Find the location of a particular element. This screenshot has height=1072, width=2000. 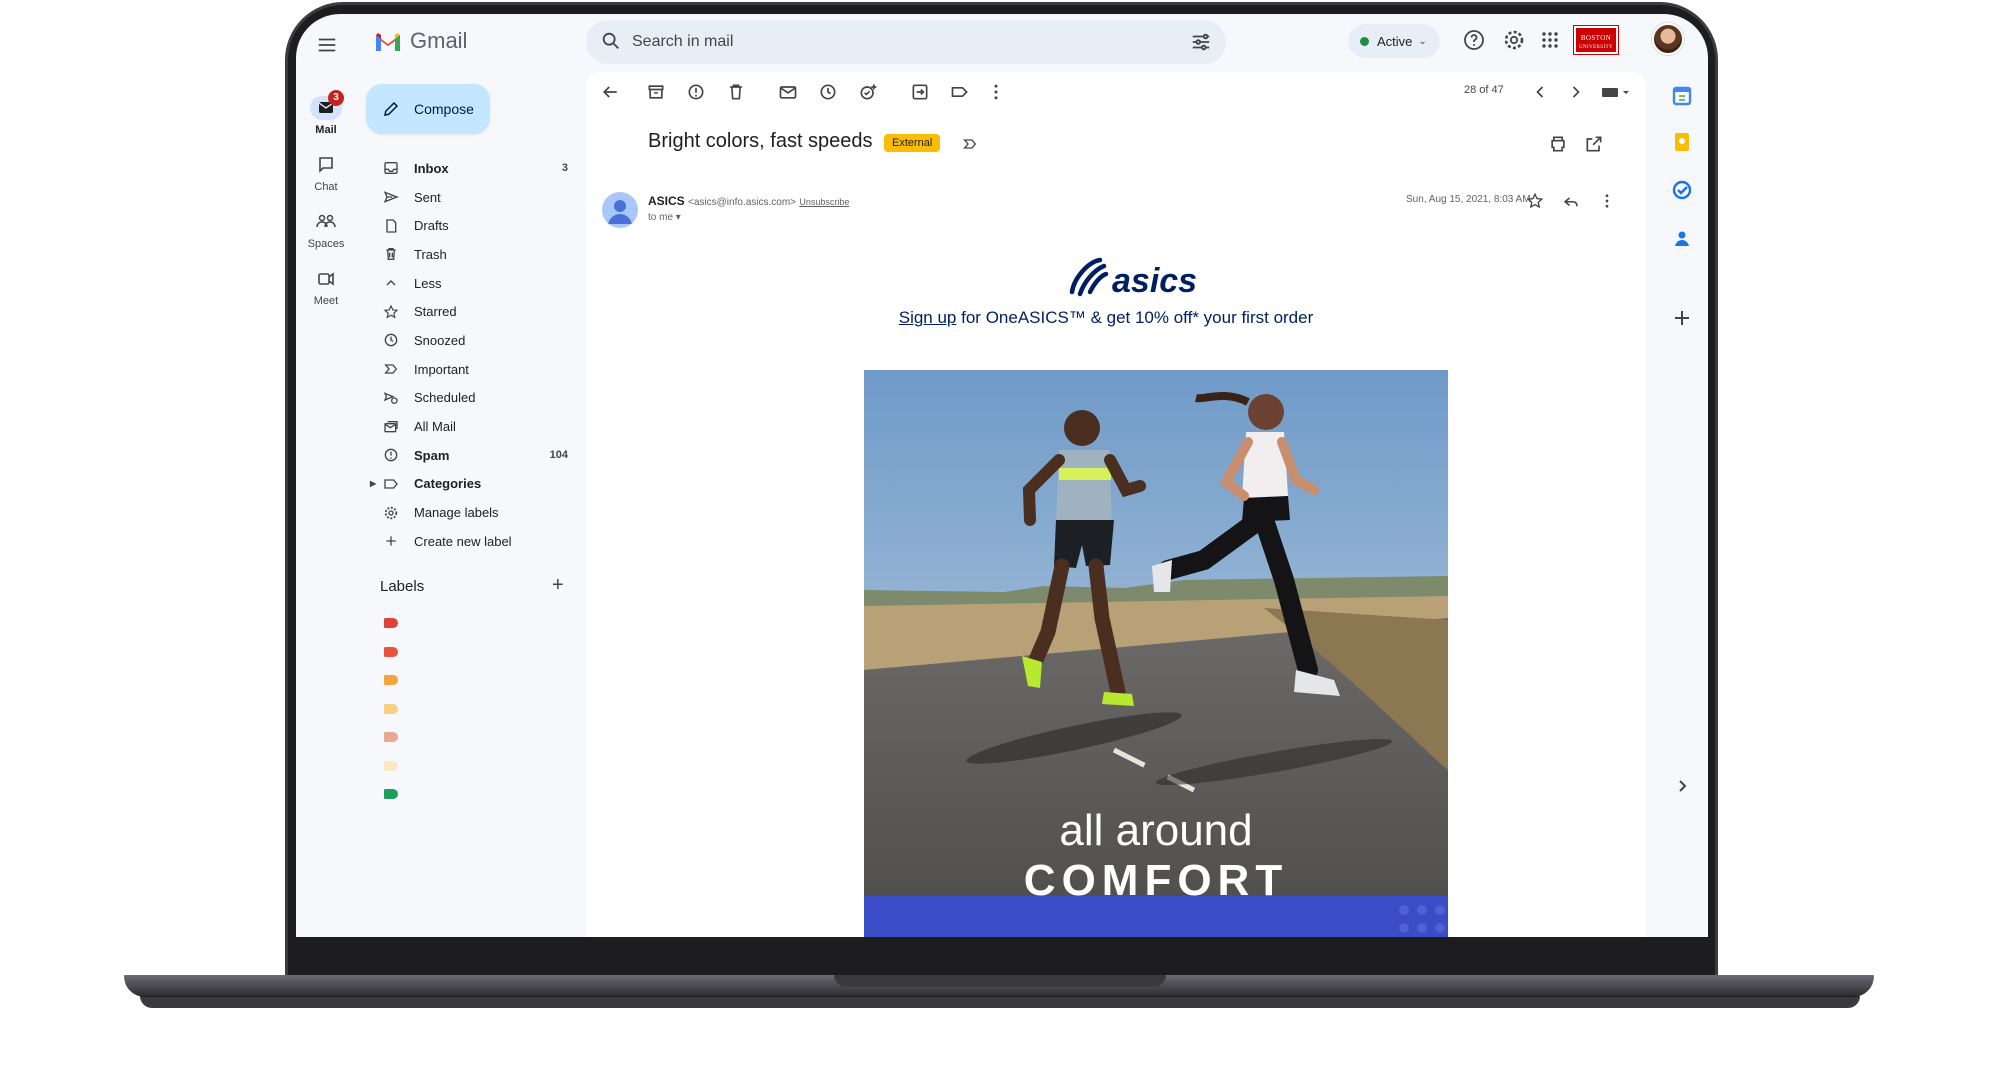

contacts-icon is located at coordinates (1682, 238).